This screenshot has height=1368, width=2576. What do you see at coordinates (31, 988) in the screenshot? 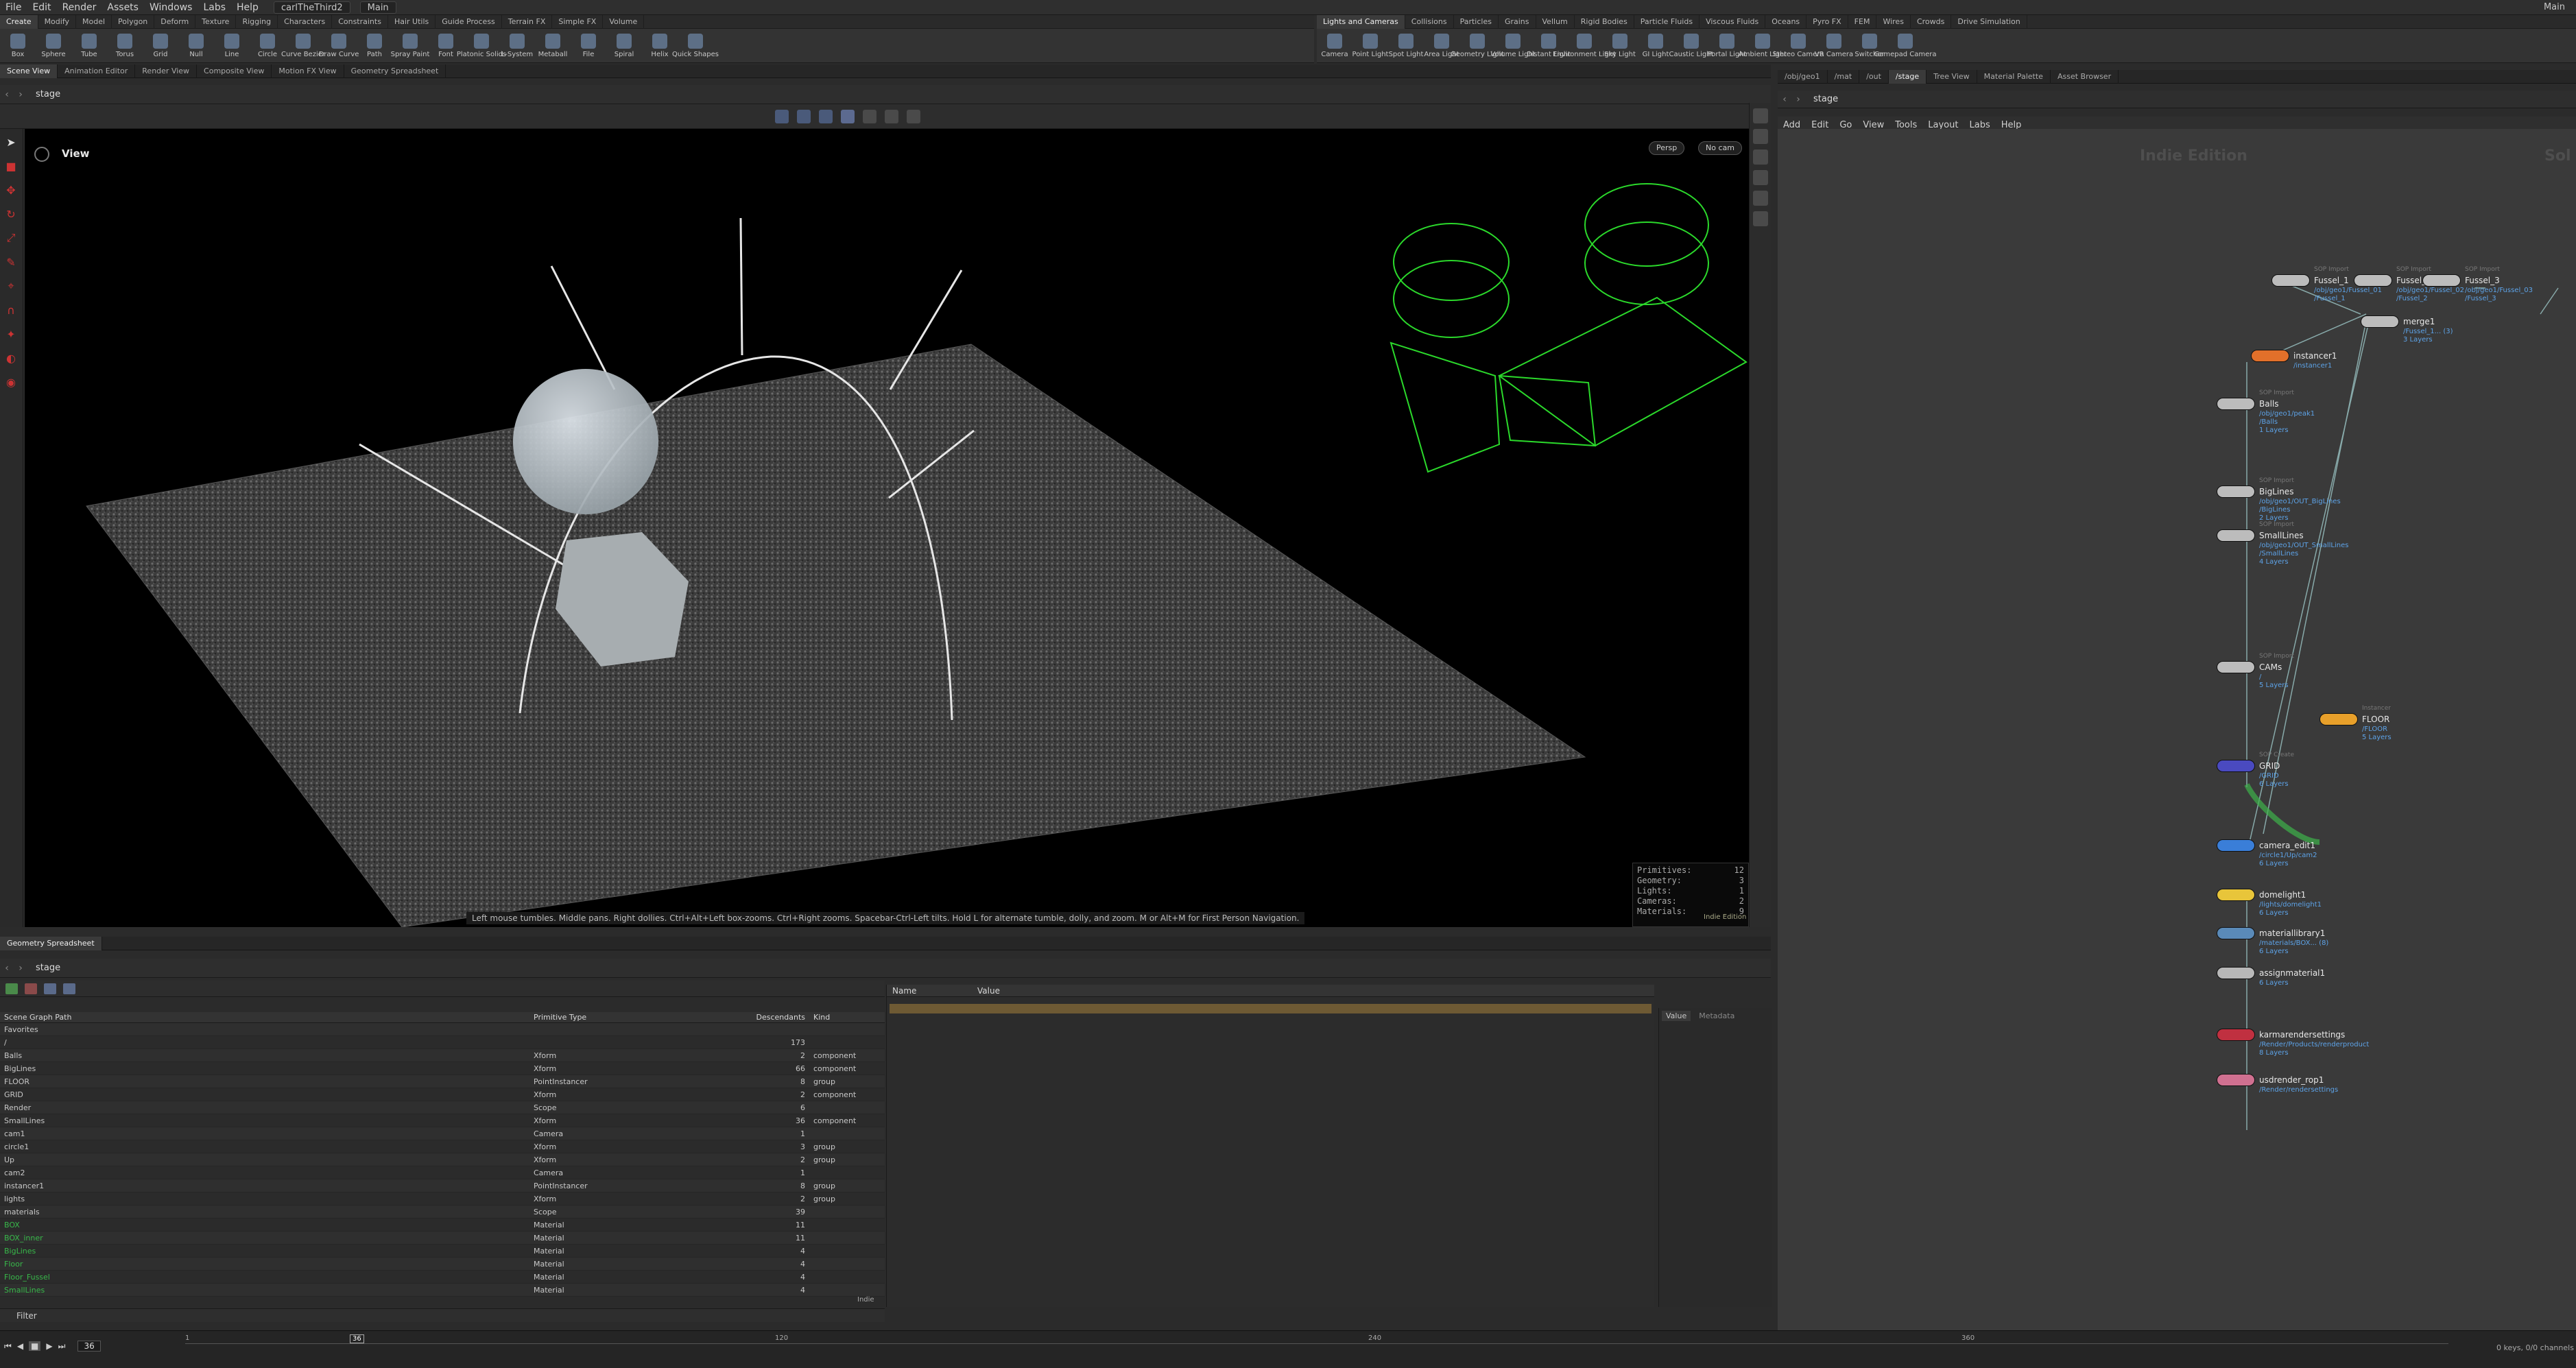
I see `collapse-icon` at bounding box center [31, 988].